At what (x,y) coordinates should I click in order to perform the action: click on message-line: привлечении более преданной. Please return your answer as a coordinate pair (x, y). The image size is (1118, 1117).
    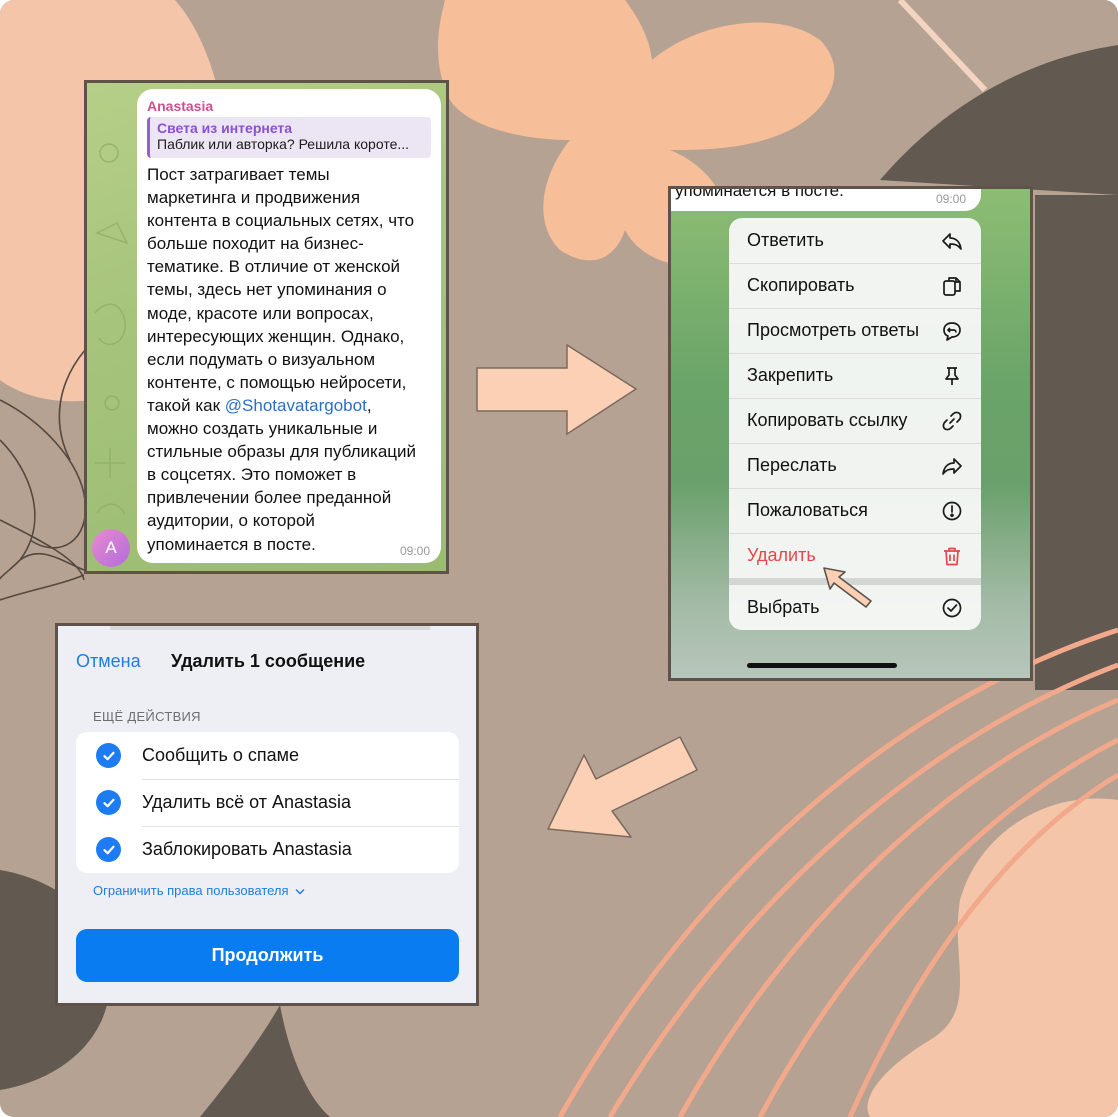
    Looking at the image, I should click on (269, 498).